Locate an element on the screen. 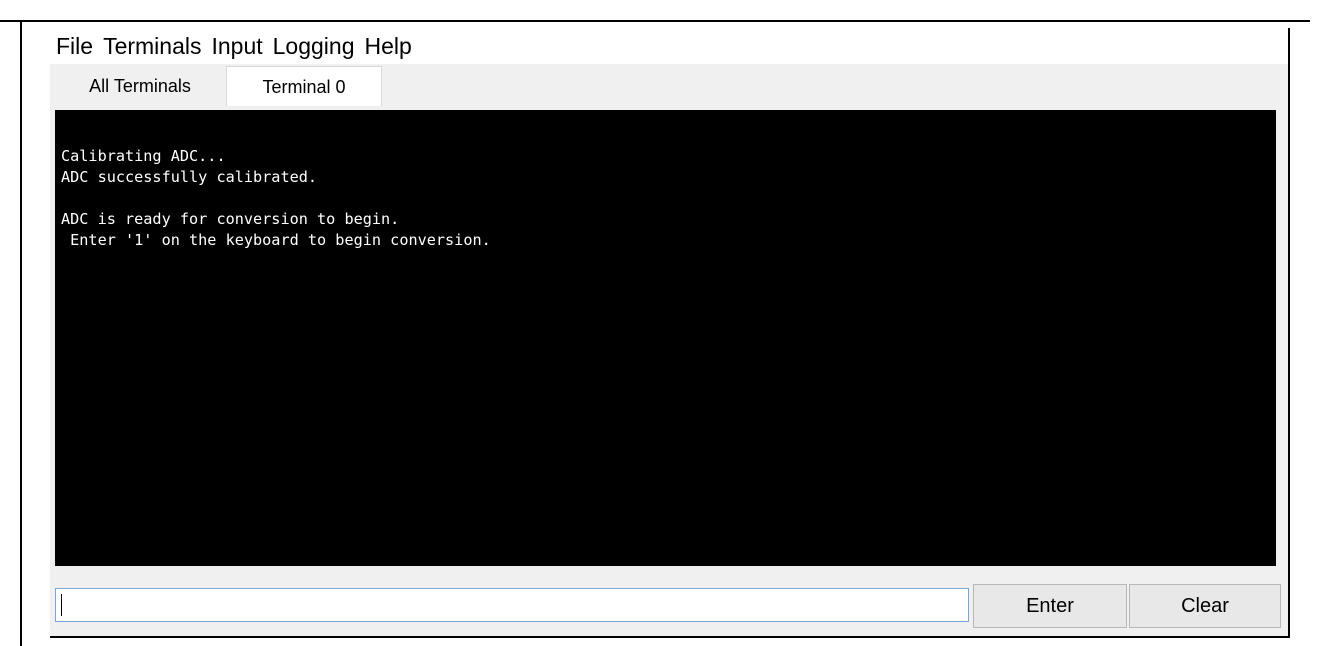 Image resolution: width=1318 pixels, height=646 pixels. command-input is located at coordinates (512, 605).